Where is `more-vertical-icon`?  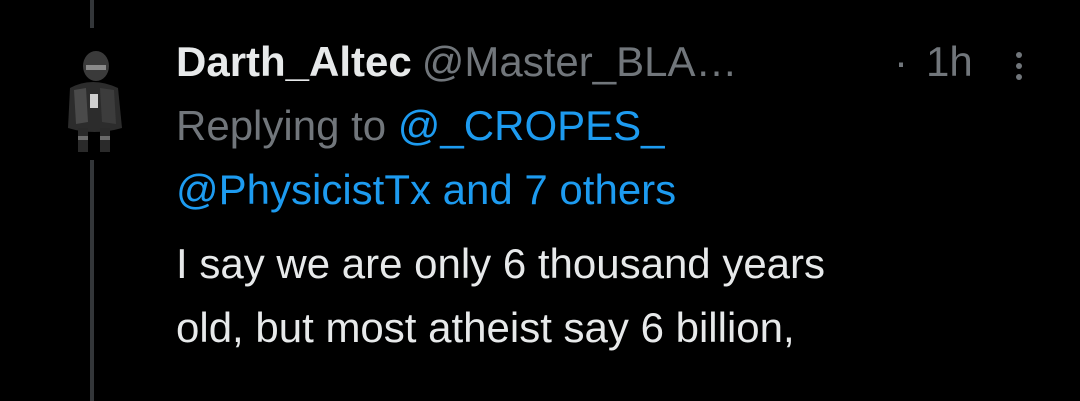 more-vertical-icon is located at coordinates (1019, 68).